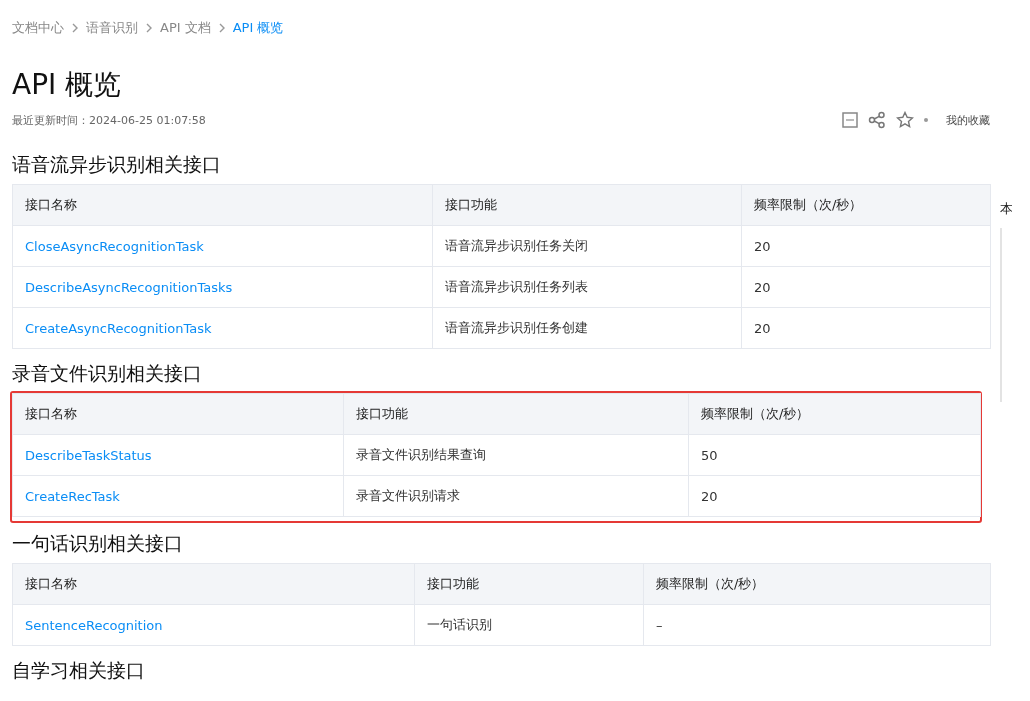 Image resolution: width=1030 pixels, height=701 pixels. What do you see at coordinates (112, 28) in the screenshot?
I see `breadcrumb-link: 语音识别` at bounding box center [112, 28].